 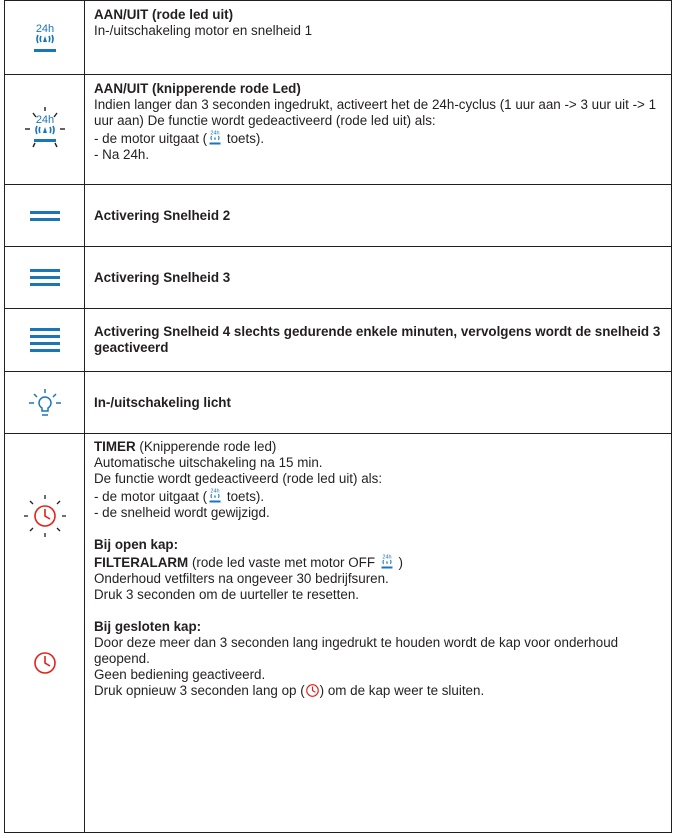 What do you see at coordinates (122, 154) in the screenshot?
I see `row-desc-after: - Na 24h.` at bounding box center [122, 154].